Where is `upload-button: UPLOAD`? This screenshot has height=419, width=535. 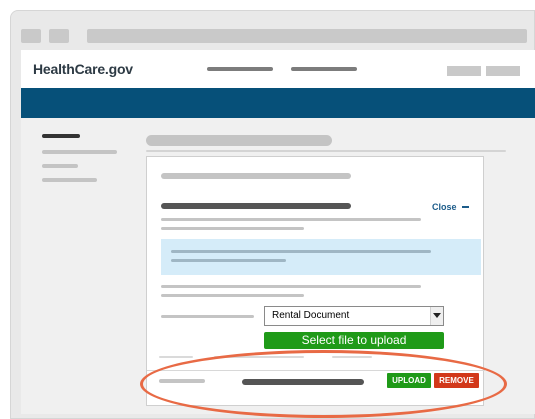
upload-button: UPLOAD is located at coordinates (409, 380).